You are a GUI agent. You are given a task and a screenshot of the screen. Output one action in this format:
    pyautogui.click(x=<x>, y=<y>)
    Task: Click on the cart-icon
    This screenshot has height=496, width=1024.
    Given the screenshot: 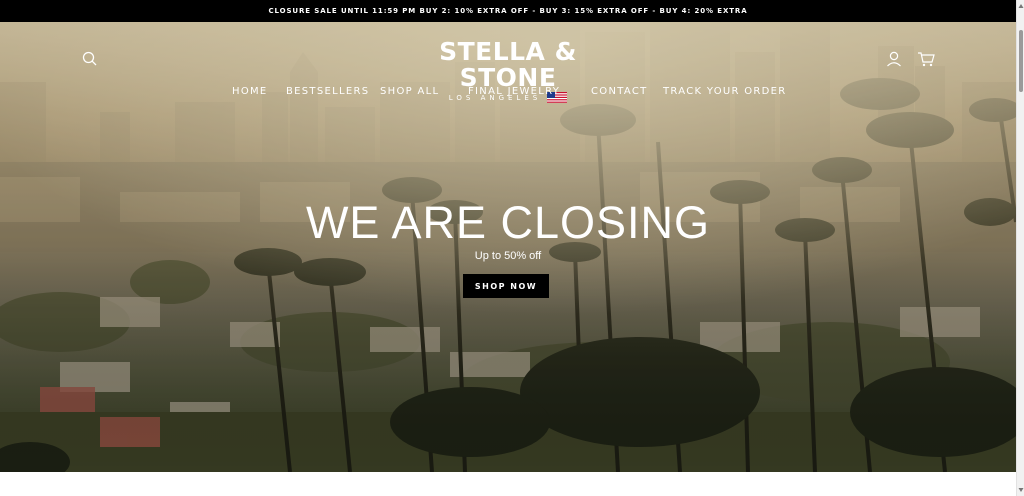 What is the action you would take?
    pyautogui.click(x=926, y=59)
    